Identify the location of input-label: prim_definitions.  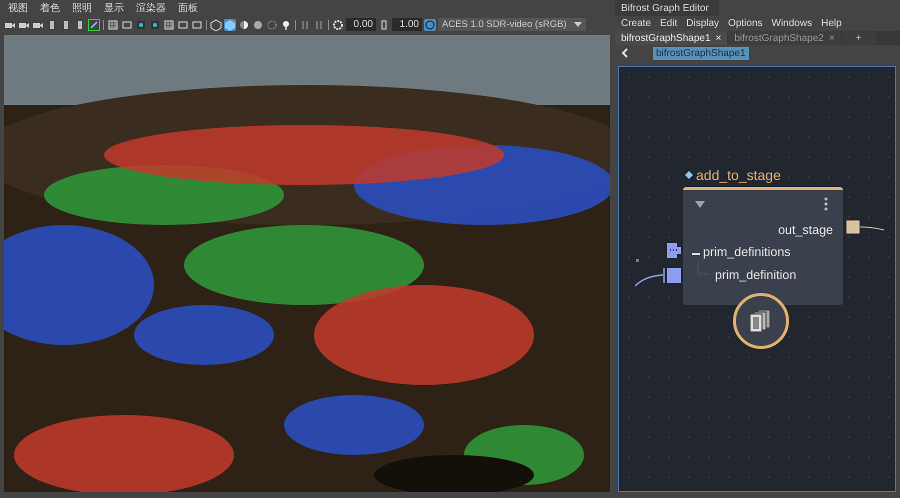
(747, 252).